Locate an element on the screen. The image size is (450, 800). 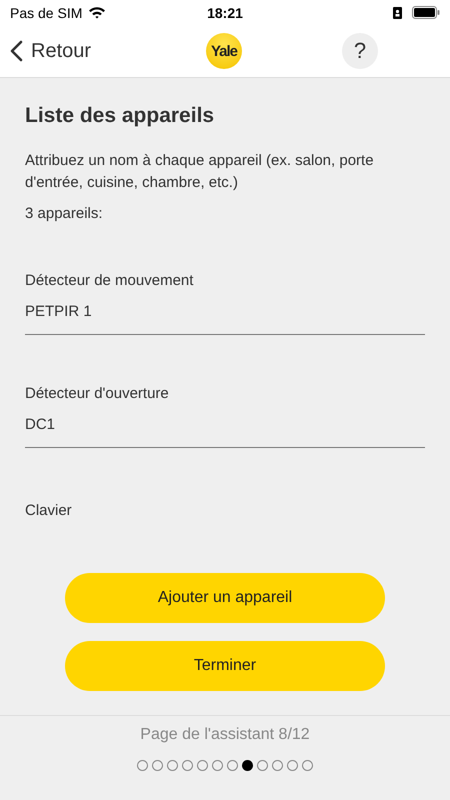
field-label: Détecteur de mouvement is located at coordinates (109, 280).